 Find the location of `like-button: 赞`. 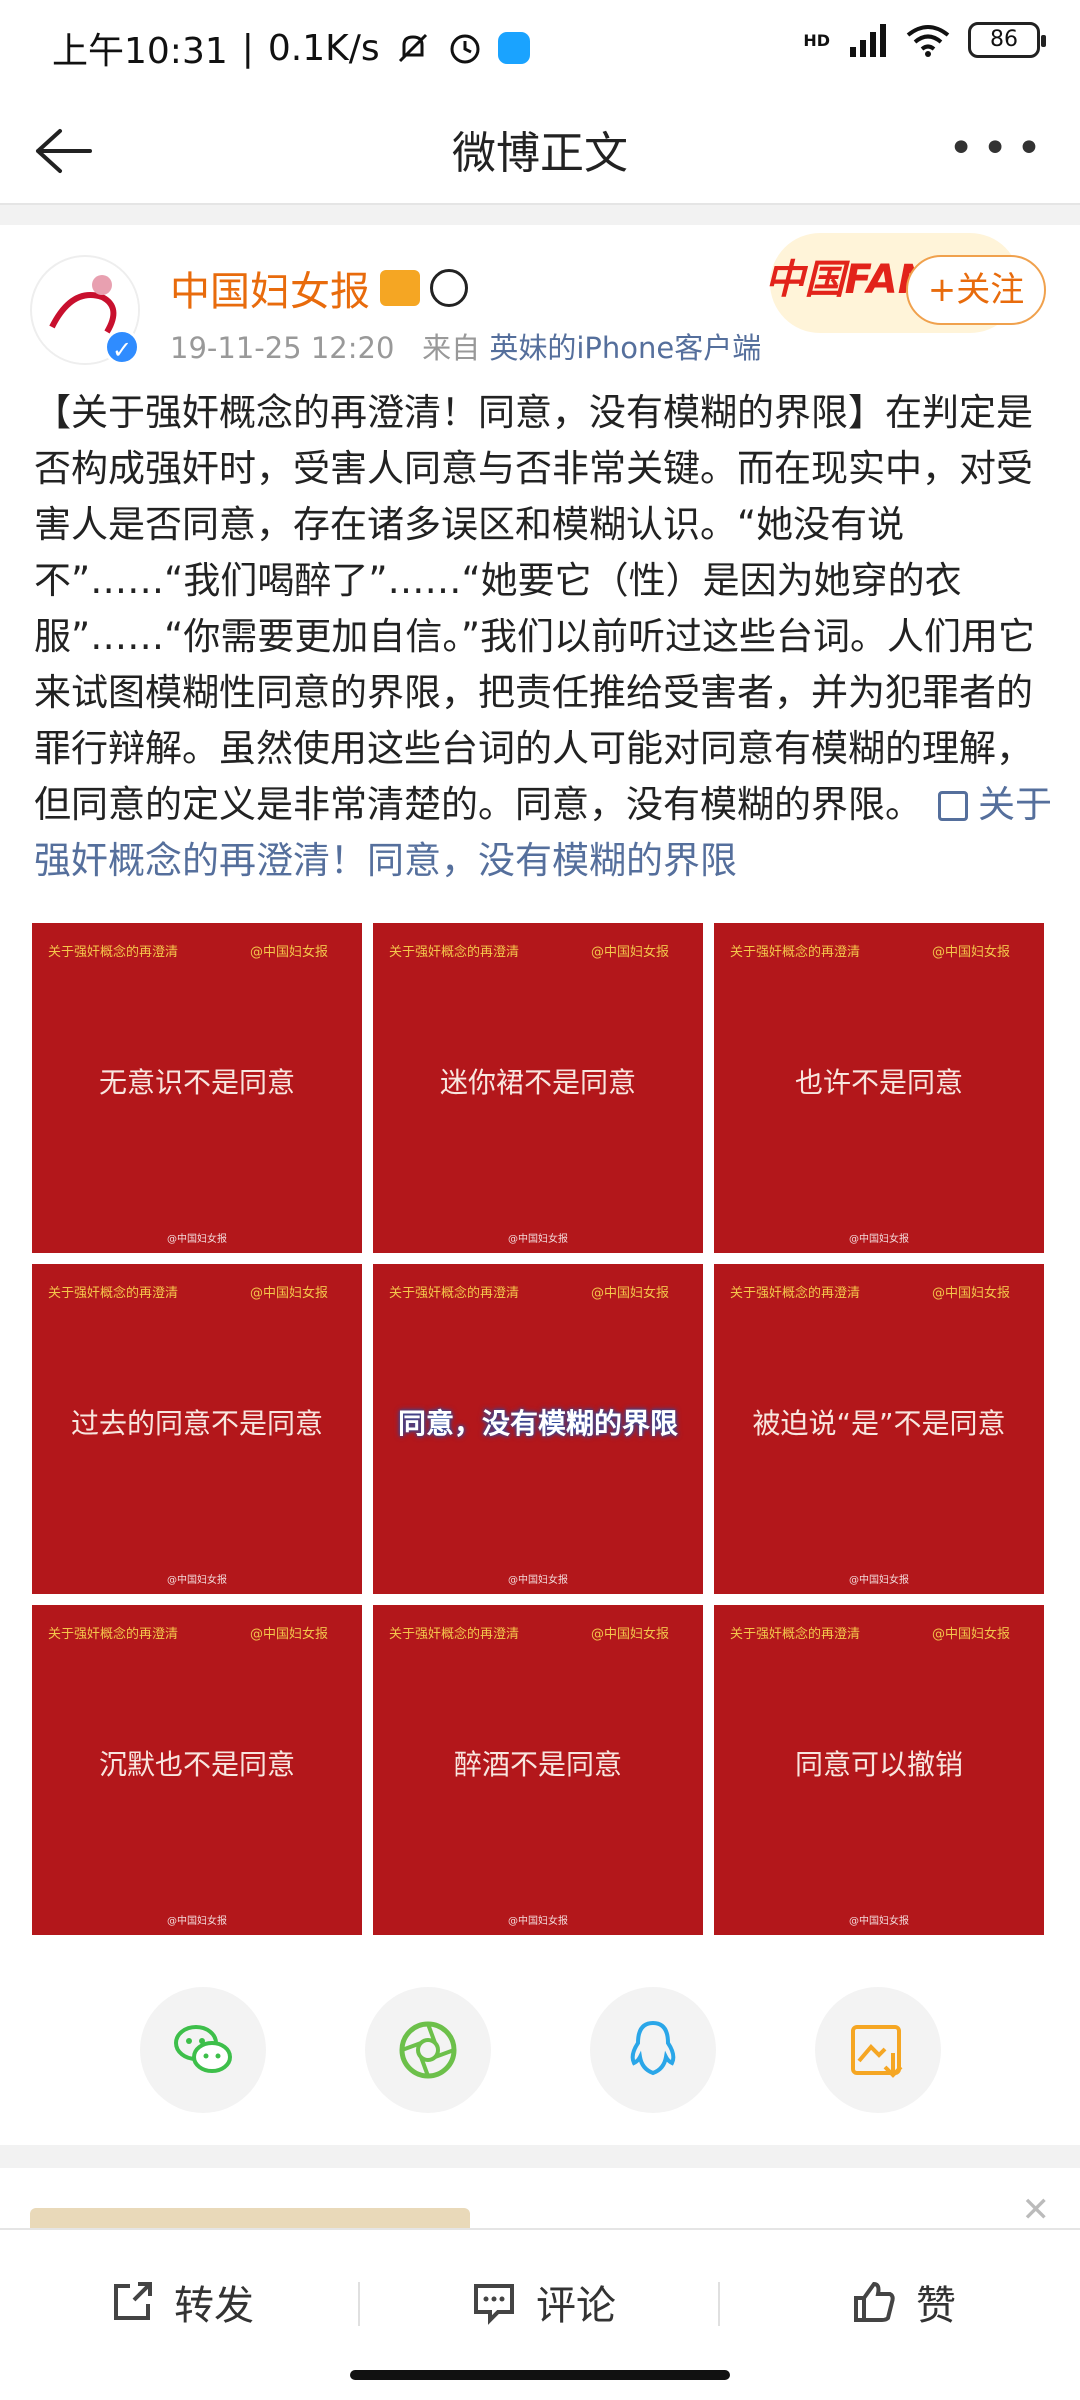

like-button: 赞 is located at coordinates (903, 2302).